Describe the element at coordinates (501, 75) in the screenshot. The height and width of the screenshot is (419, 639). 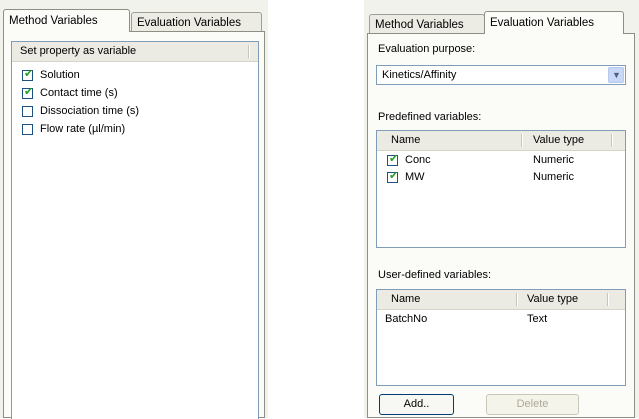
I see `evaluation-purpose-select: Kinetics/Affinity ▼` at that location.